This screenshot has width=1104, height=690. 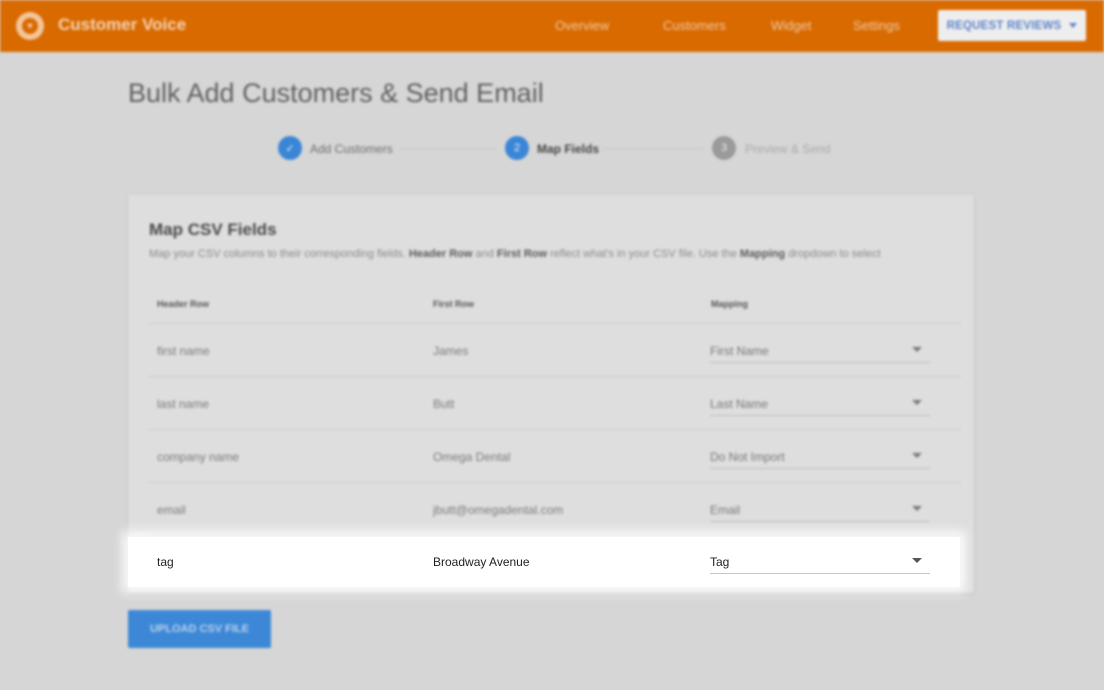 I want to click on nav-widget: Widget, so click(x=791, y=25).